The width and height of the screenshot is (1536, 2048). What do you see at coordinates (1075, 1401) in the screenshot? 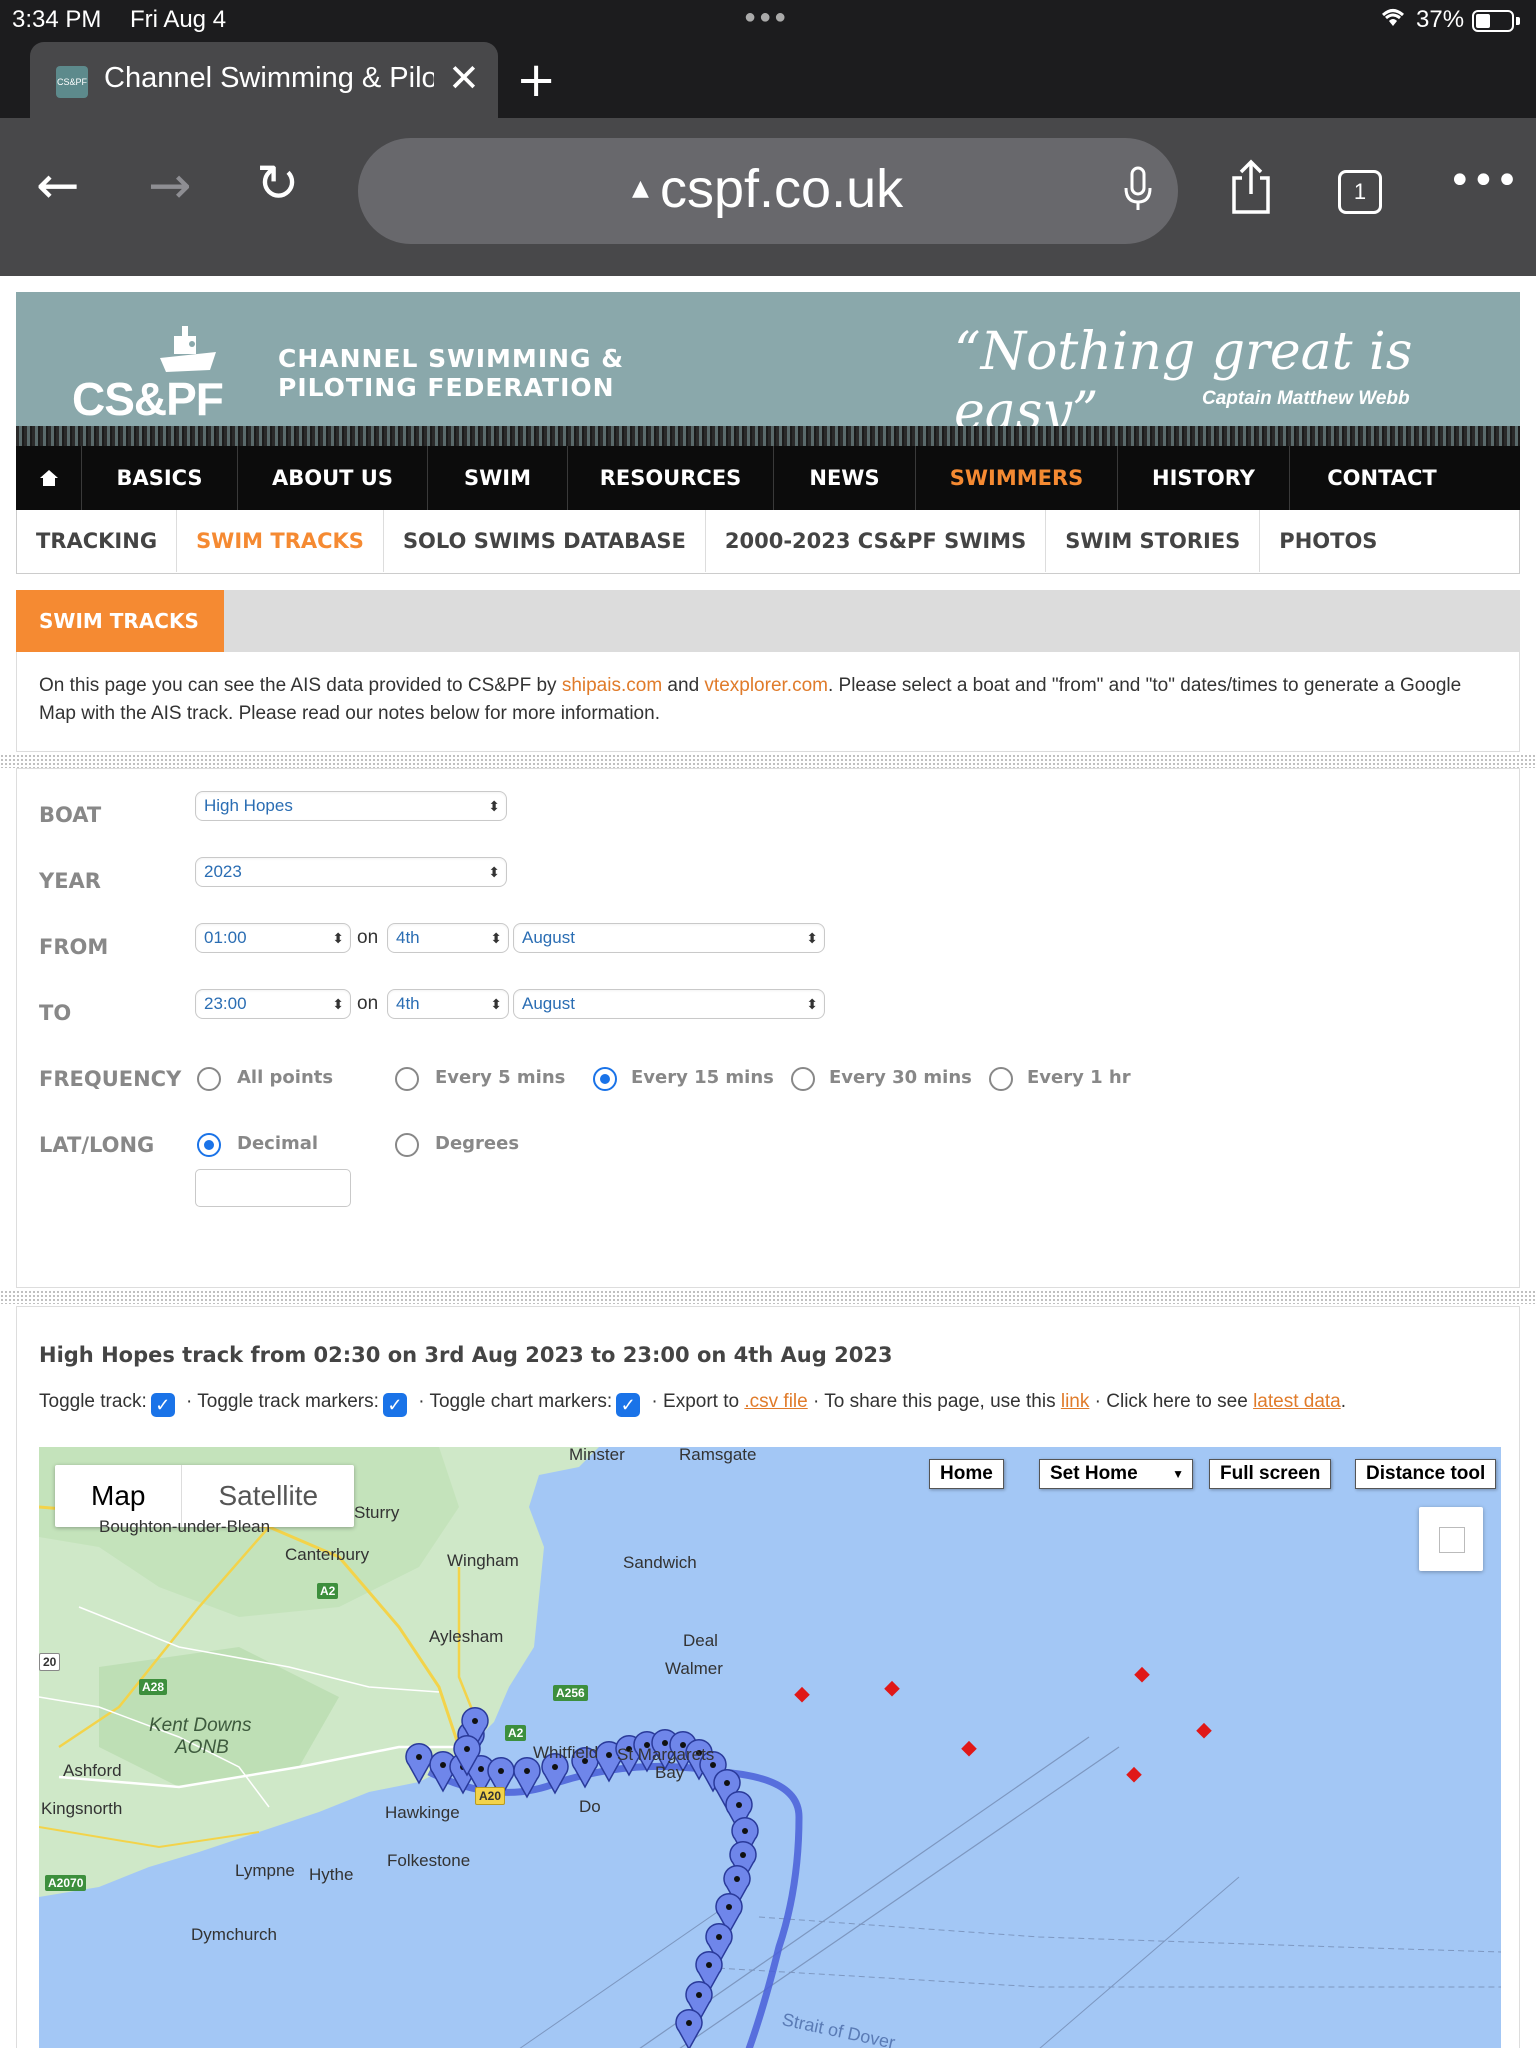
I see `share-link: link` at bounding box center [1075, 1401].